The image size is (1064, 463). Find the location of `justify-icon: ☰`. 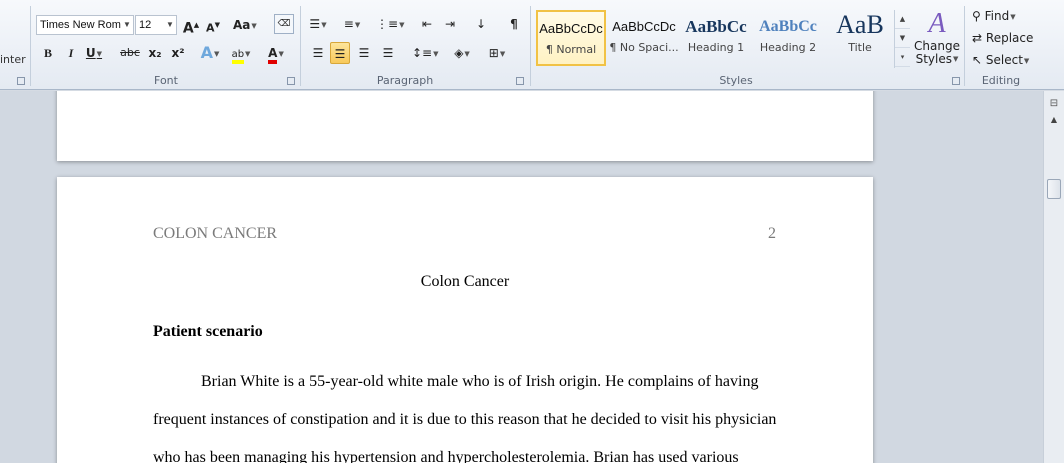

justify-icon: ☰ is located at coordinates (388, 53).